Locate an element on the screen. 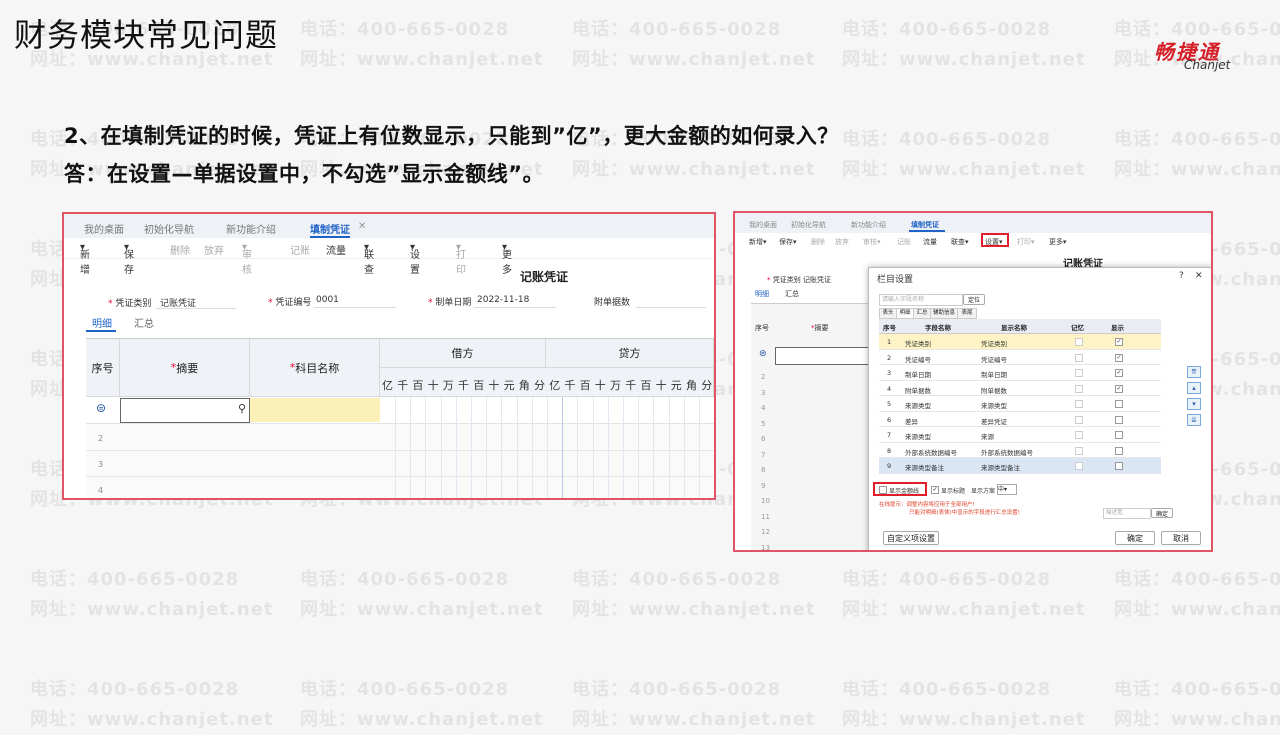 This screenshot has height=735, width=1280. digit-header: 千 is located at coordinates (463, 385).